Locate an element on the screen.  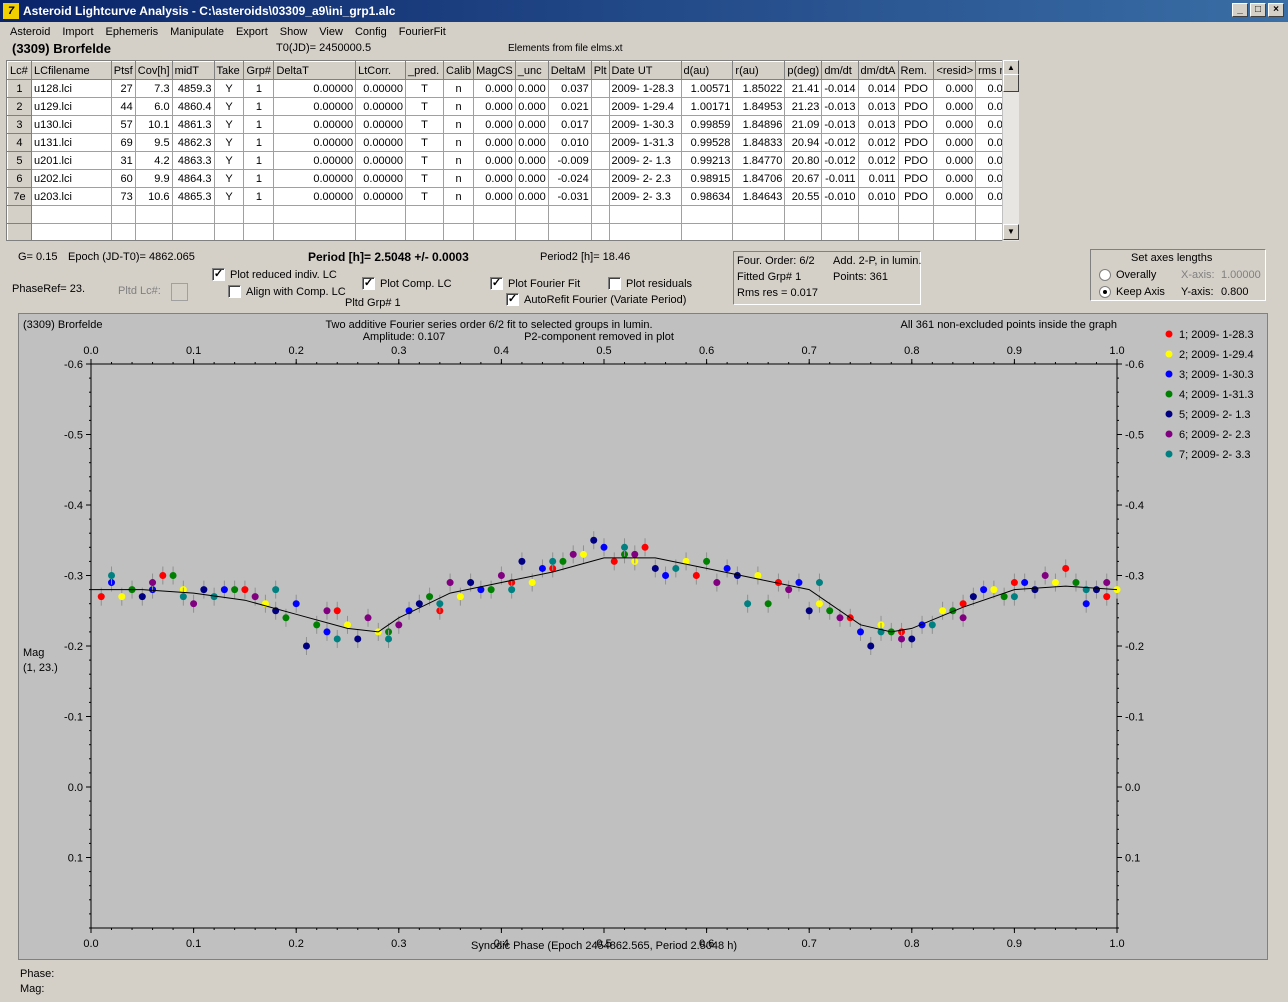
menu-ephemeris: Ephemeris is located at coordinates (132, 32).